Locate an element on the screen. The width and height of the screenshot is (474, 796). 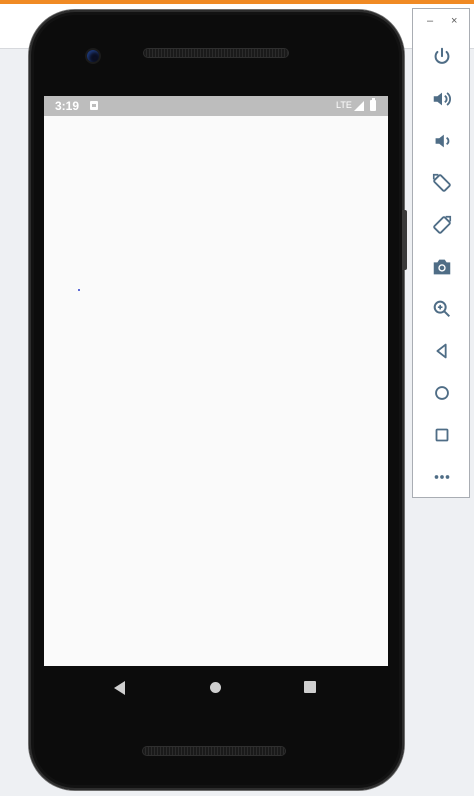
side-hardware-button is located at coordinates (404, 240).